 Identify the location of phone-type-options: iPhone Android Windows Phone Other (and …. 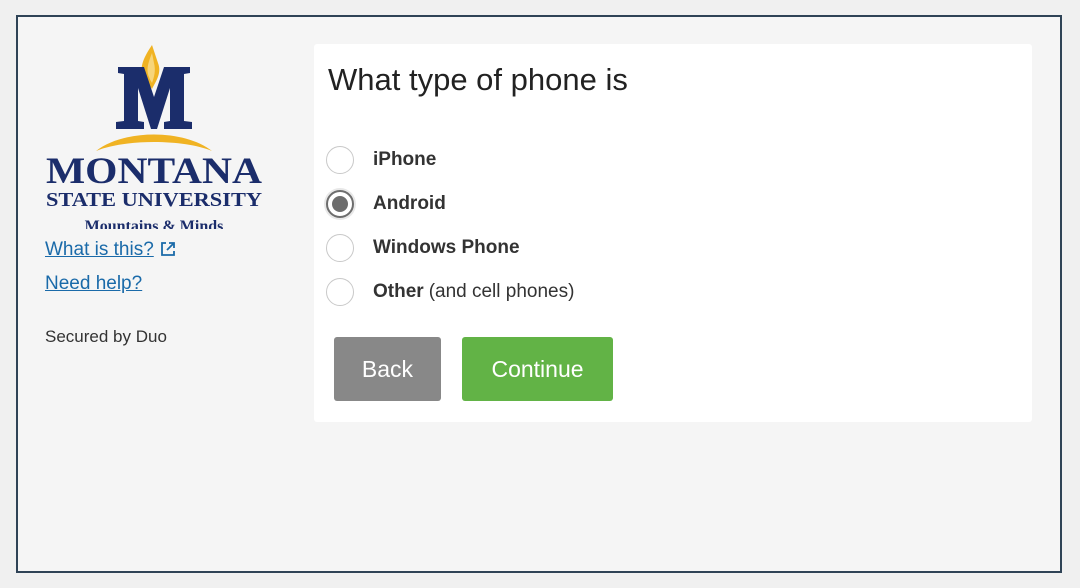
(450, 226).